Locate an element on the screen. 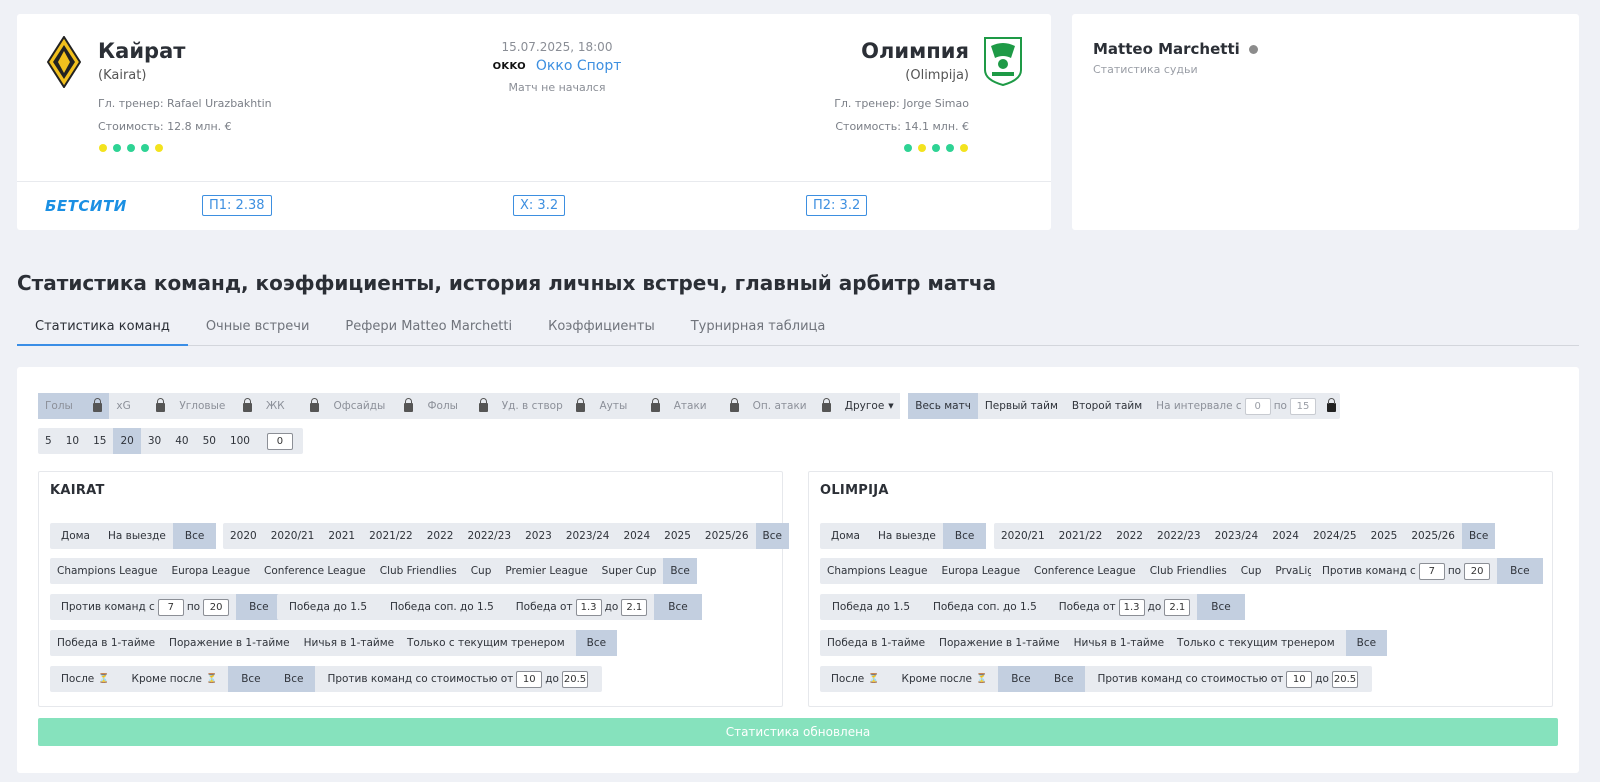 This screenshot has width=1600, height=782. olimpija-rank-all: Все is located at coordinates (1520, 571).